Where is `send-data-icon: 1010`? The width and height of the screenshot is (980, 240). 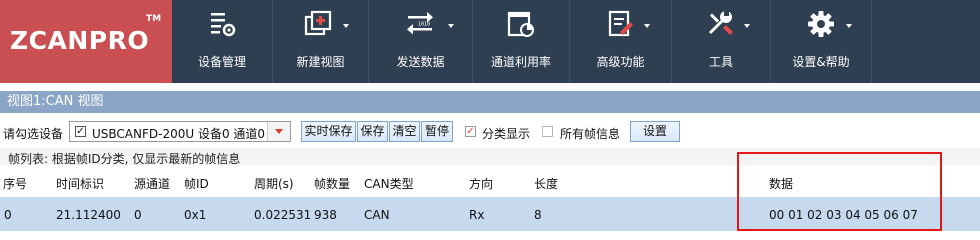 send-data-icon: 1010 is located at coordinates (420, 23).